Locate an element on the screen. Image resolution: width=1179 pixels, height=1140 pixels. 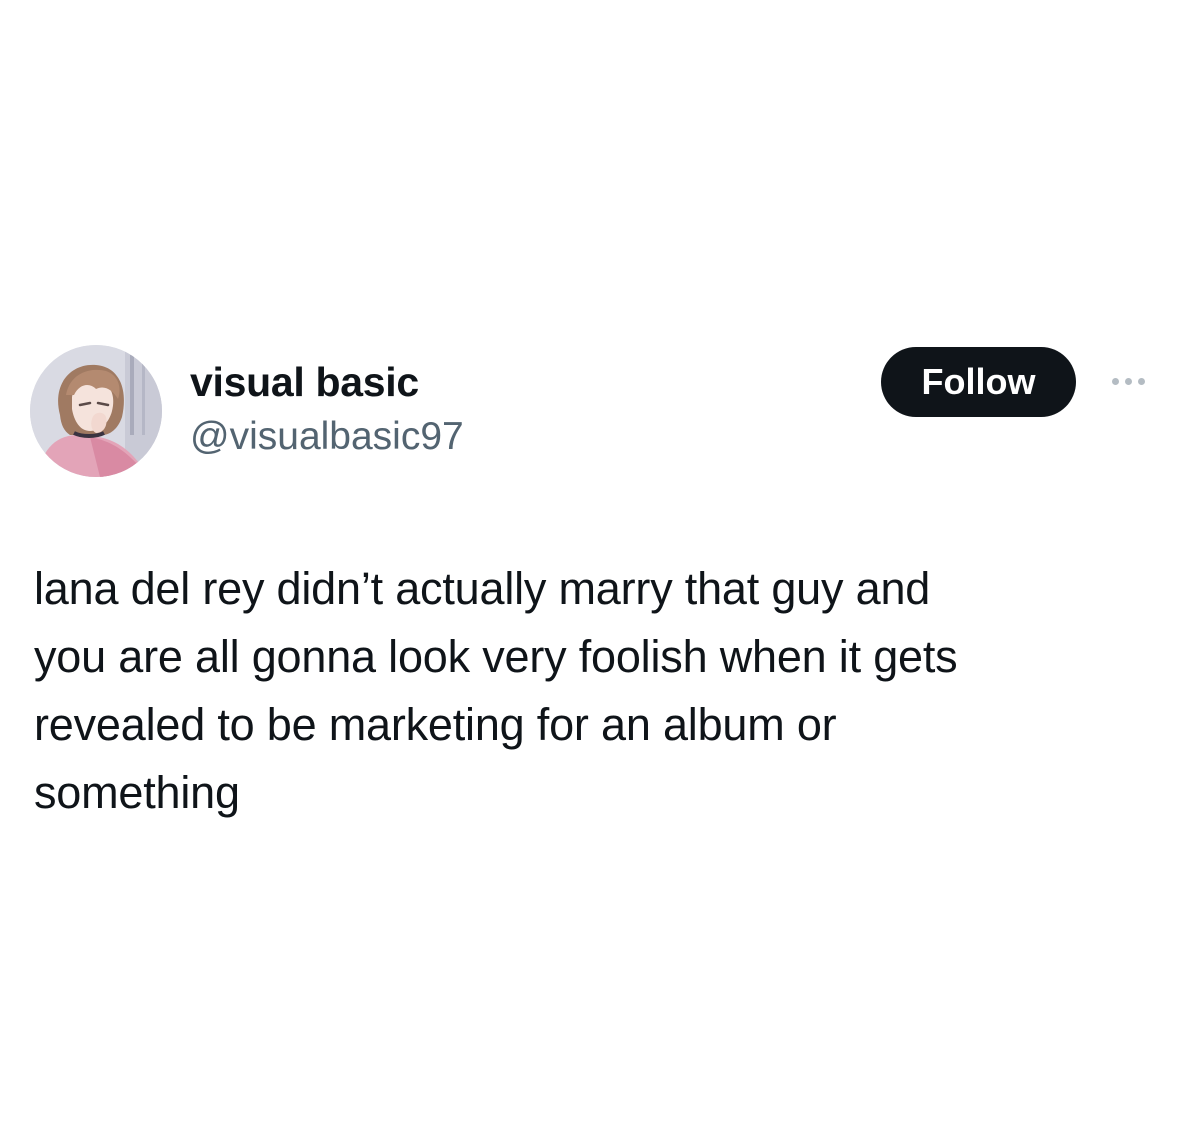
tweet-text-line: revealed to be marketing for an album or is located at coordinates (435, 724).